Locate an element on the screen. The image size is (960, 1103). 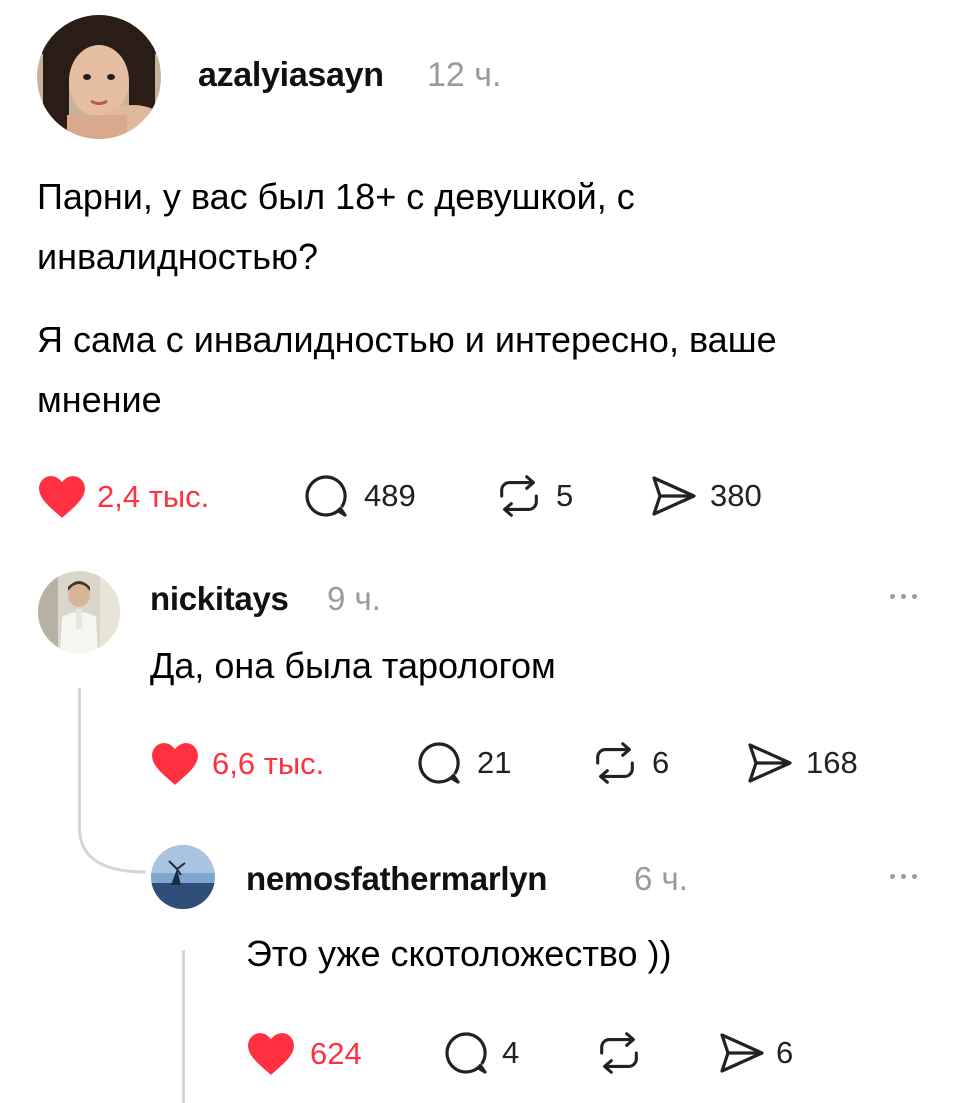
reply-1-like-count: 6,6 тыс. is located at coordinates (268, 763).